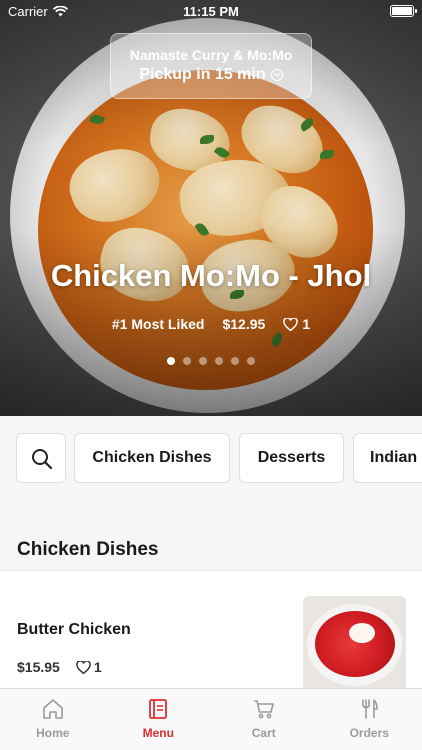  What do you see at coordinates (264, 719) in the screenshot?
I see `tab-cart: Cart` at bounding box center [264, 719].